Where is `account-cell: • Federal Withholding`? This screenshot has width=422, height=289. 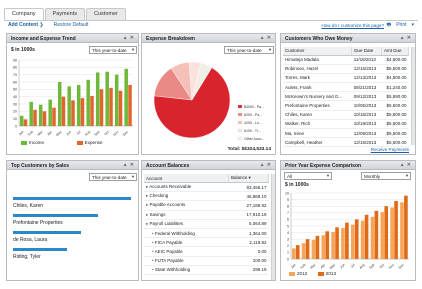
account-cell: • Federal Withholding is located at coordinates (186, 233).